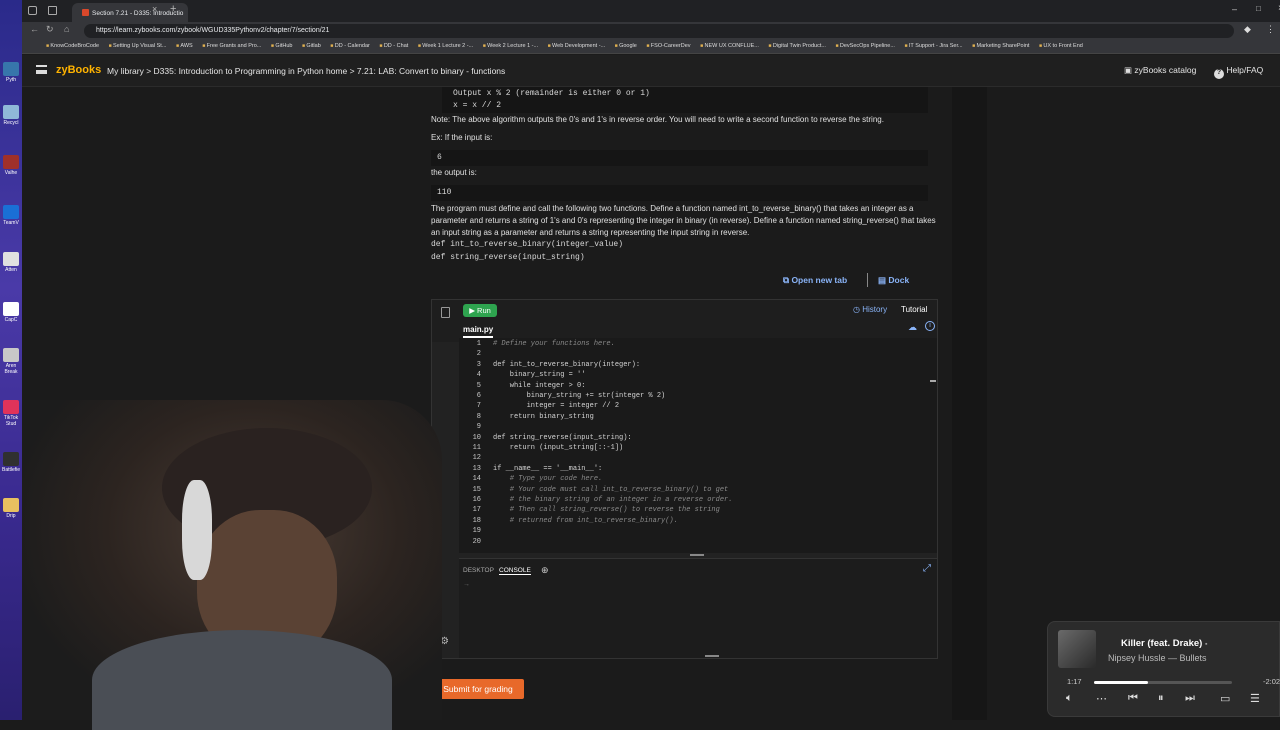  Describe the element at coordinates (11, 312) in the screenshot. I see `desktop-icon: CapC` at that location.